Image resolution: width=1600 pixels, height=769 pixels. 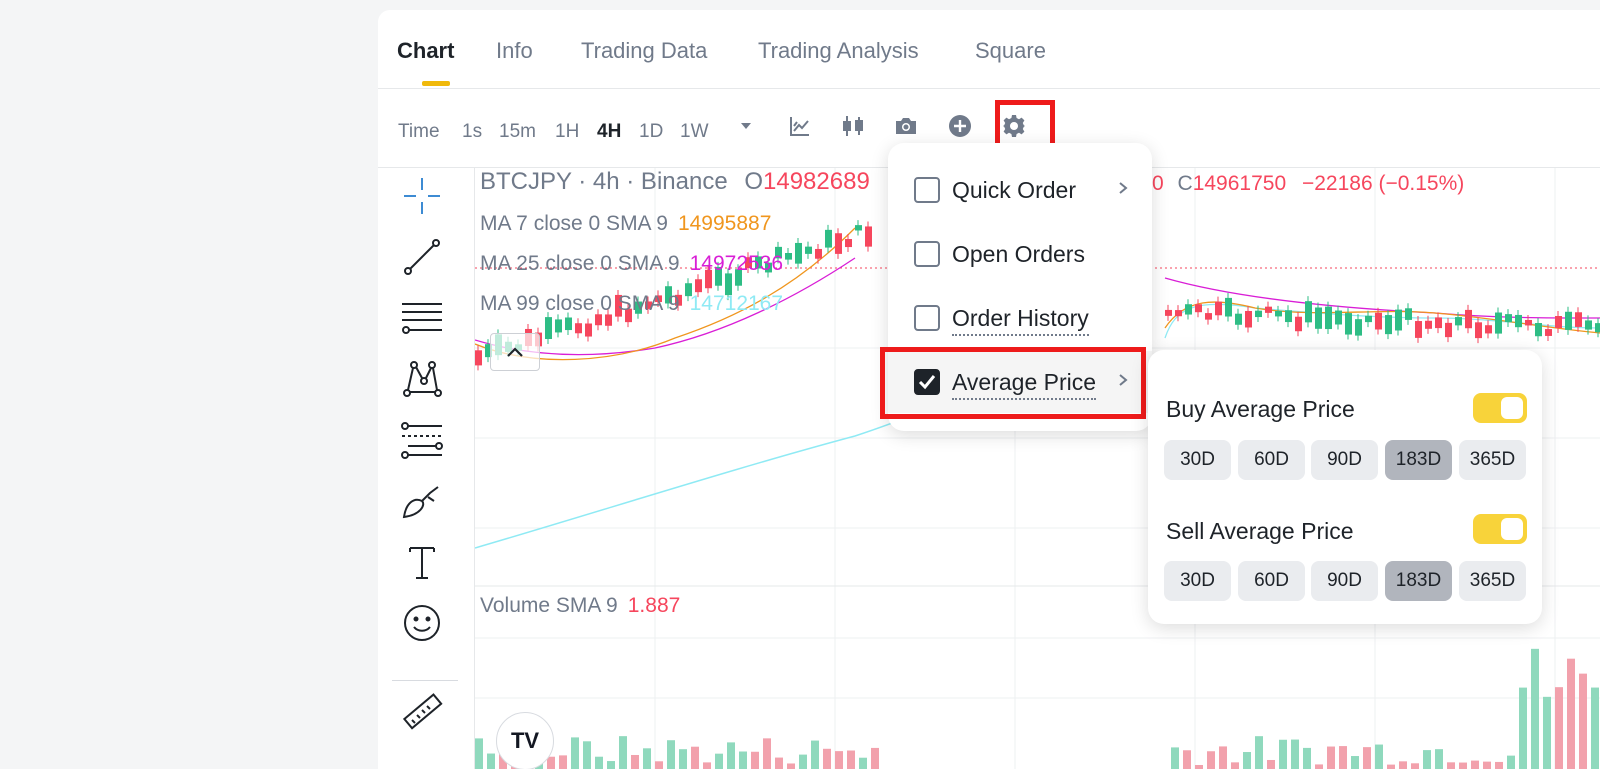 What do you see at coordinates (1020, 318) in the screenshot?
I see `menu-item-order-history: Order History` at bounding box center [1020, 318].